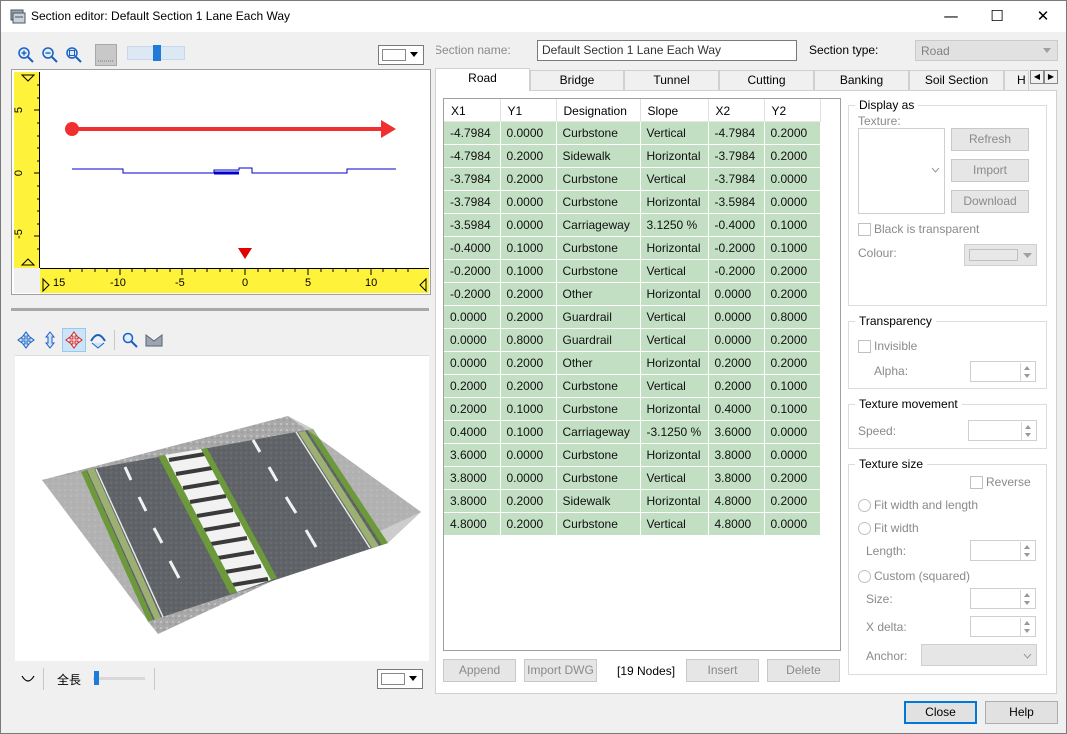 The width and height of the screenshot is (1067, 734). I want to click on col-header-y2: Y2, so click(792, 110).